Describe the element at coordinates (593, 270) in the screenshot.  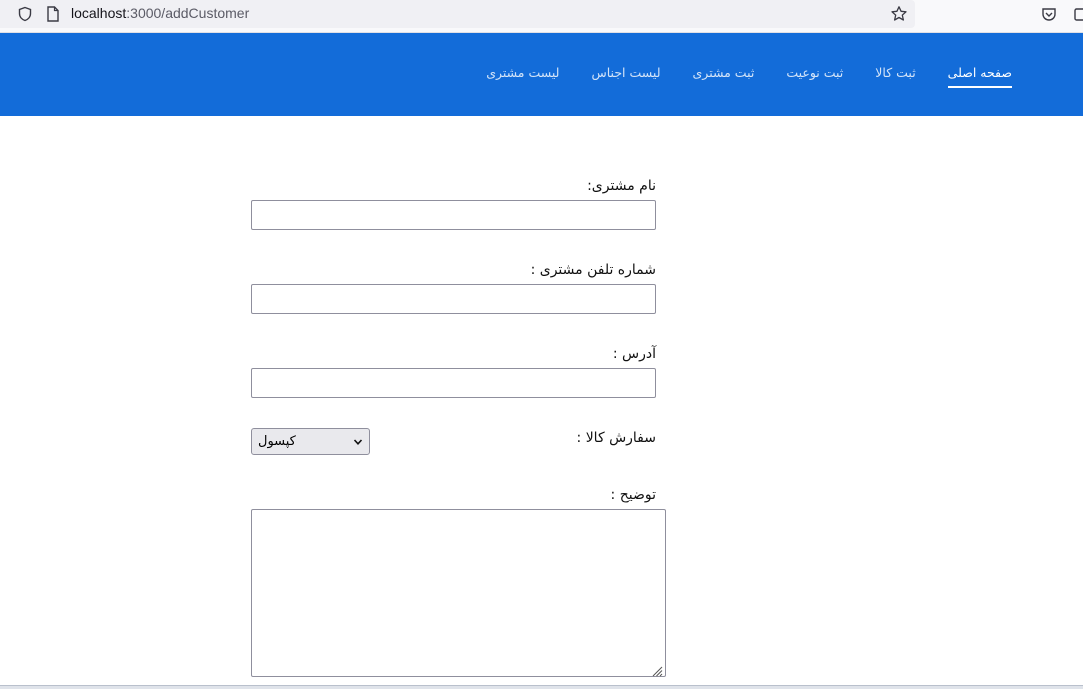
I see `customer-phone-label: شماره تلفن مشتری :` at that location.